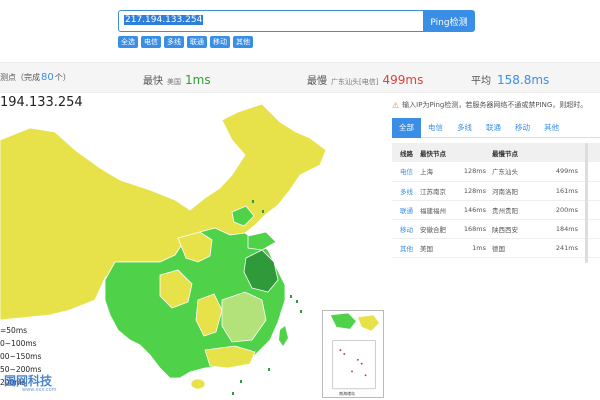 The height and width of the screenshot is (400, 600). Describe the element at coordinates (406, 152) in the screenshot. I see `header-isp: 线路` at that location.